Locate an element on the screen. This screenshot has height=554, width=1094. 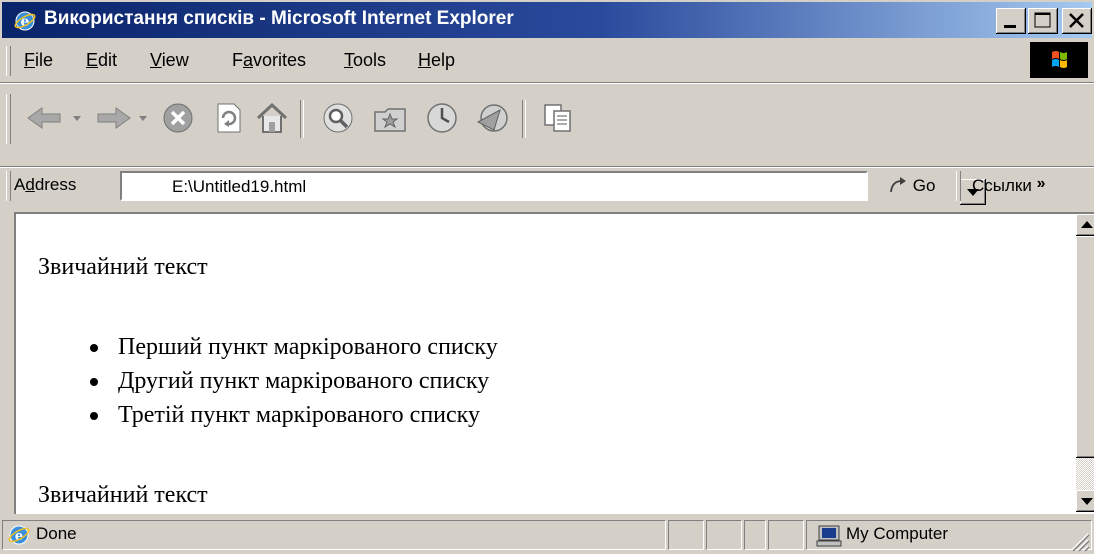
ie-logo-icon: e is located at coordinates (25, 21).